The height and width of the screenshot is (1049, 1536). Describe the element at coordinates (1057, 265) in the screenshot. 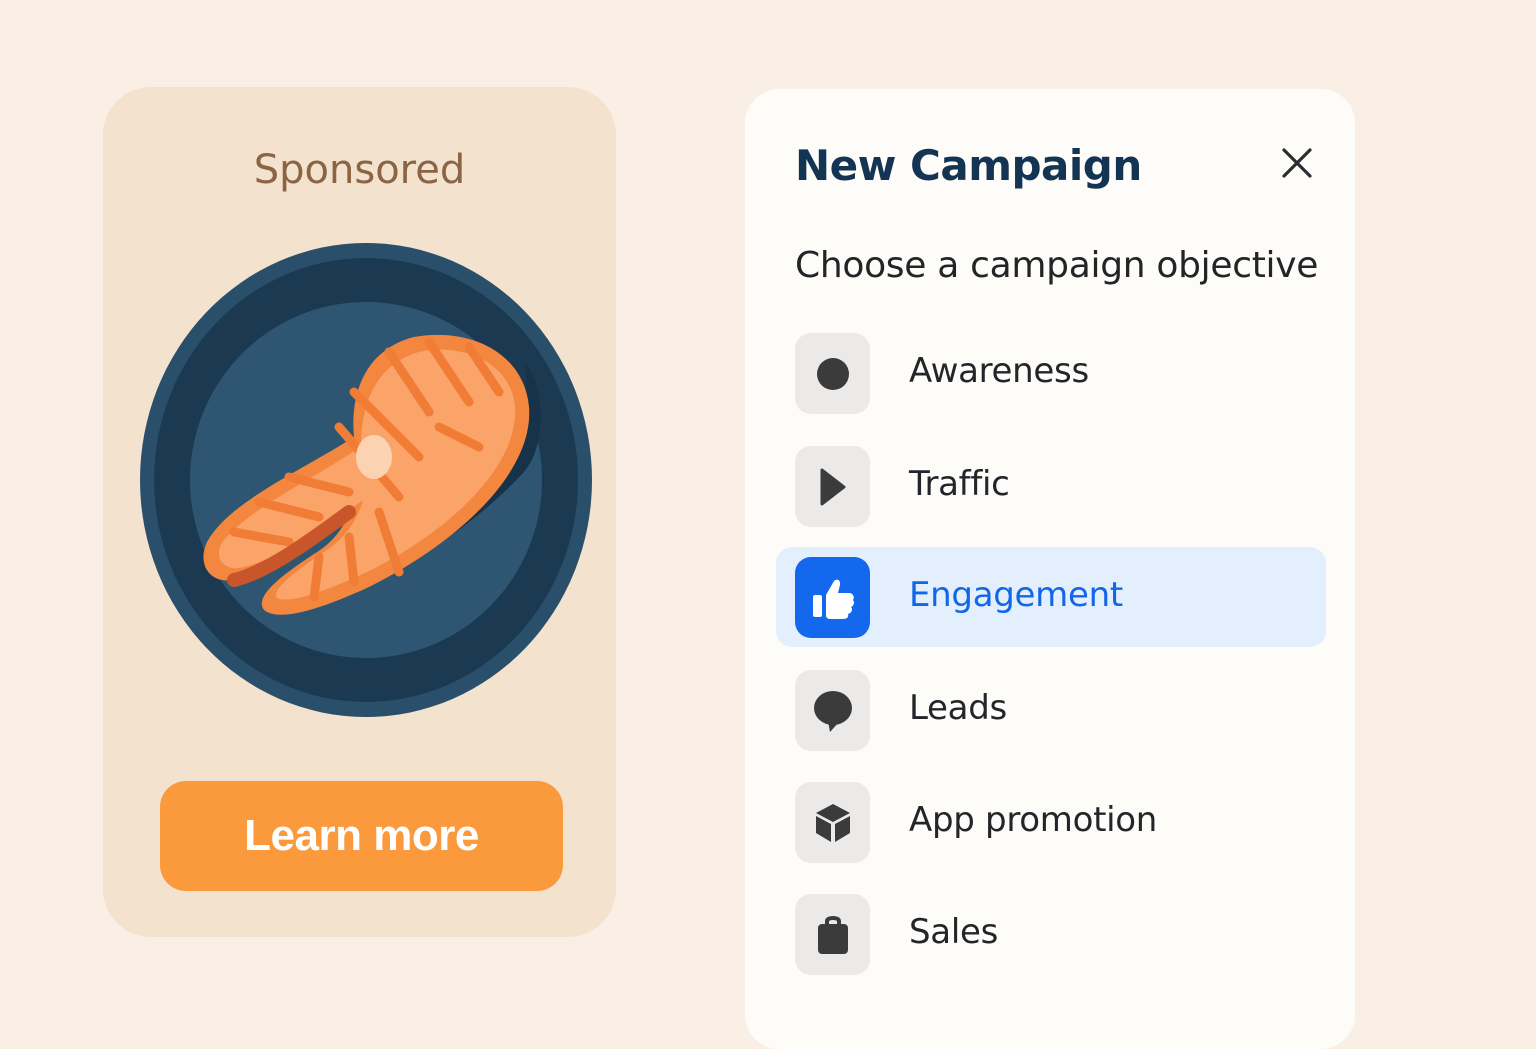

I see `objective-heading: Choose a campaign objective` at that location.